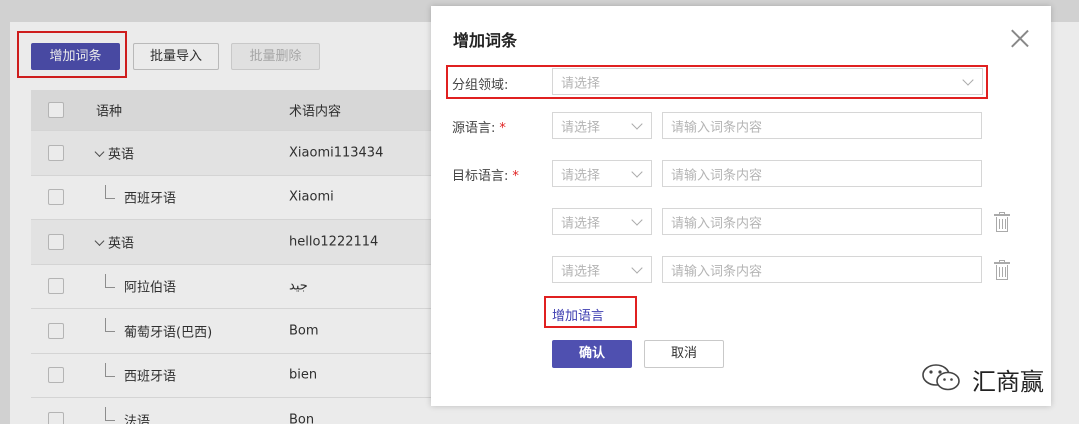 The height and width of the screenshot is (424, 1079). Describe the element at coordinates (485, 40) in the screenshot. I see `dialog-title: 增加词条` at that location.